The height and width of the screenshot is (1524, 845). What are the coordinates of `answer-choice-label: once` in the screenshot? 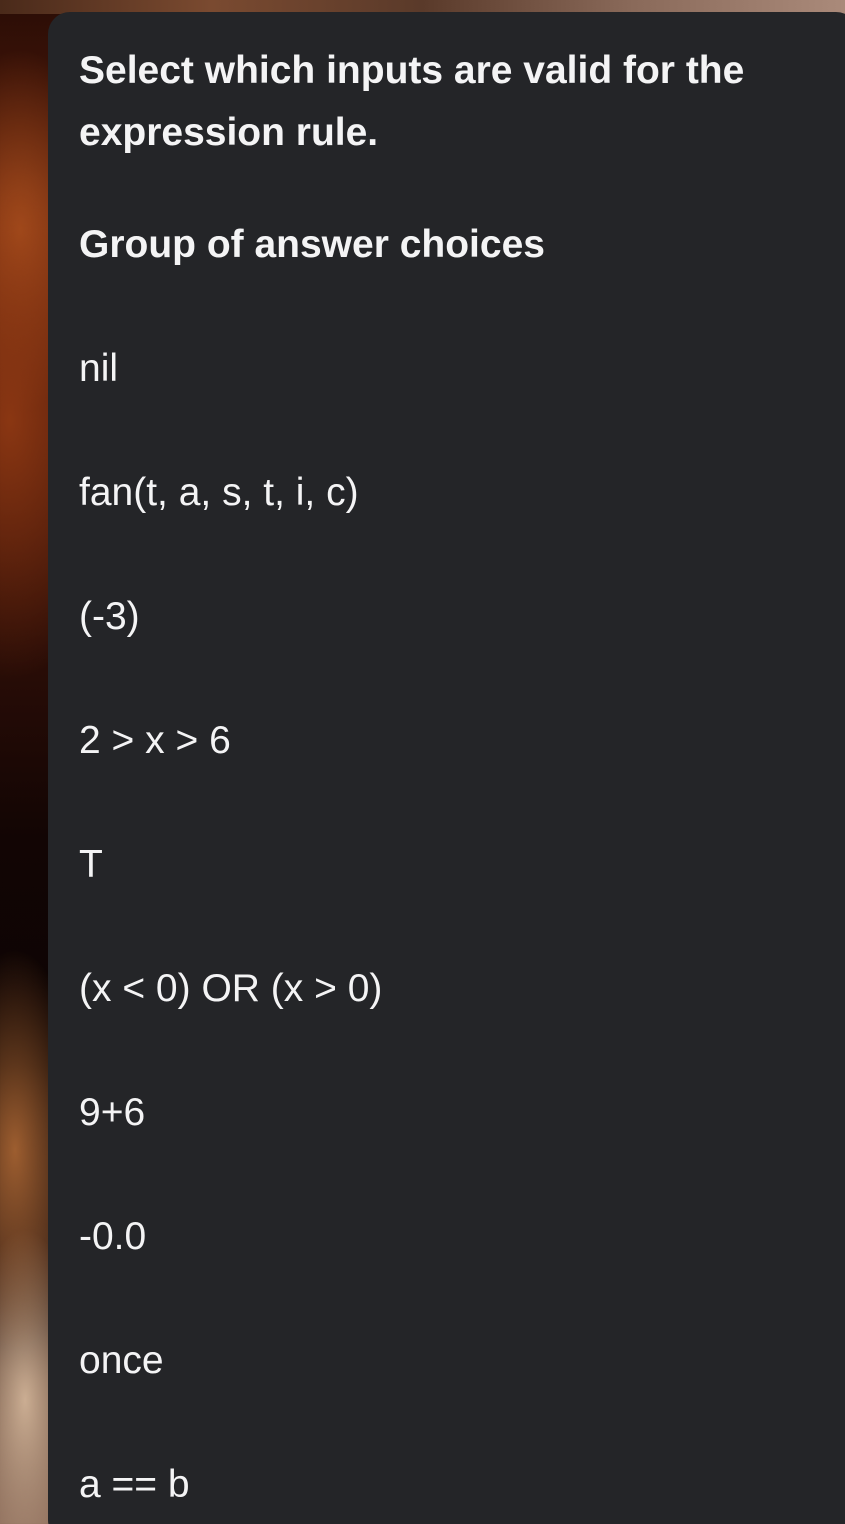 It's located at (121, 1360).